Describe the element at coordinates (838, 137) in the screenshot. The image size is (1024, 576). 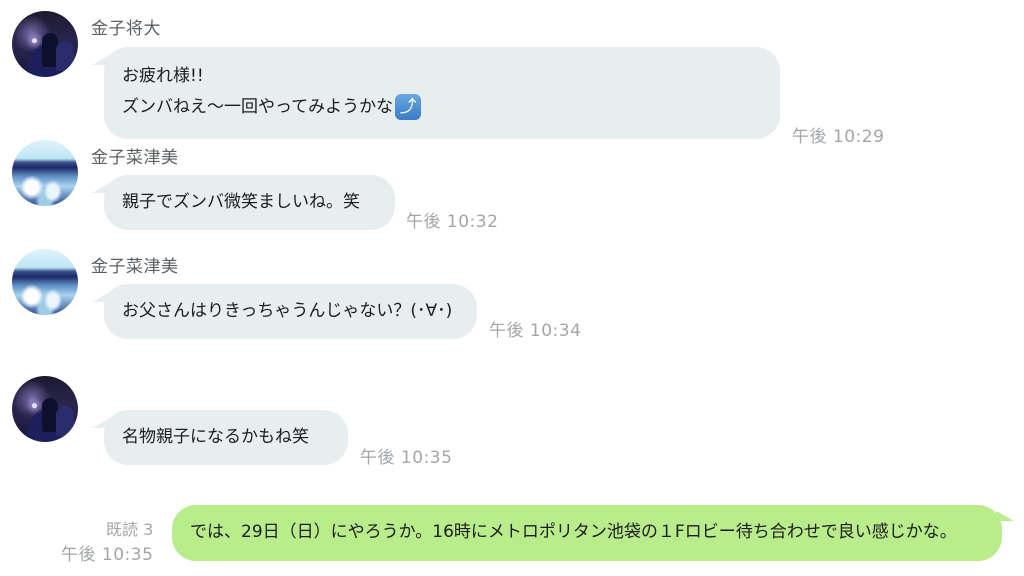
I see `message-timestamp: 午後 10:29` at that location.